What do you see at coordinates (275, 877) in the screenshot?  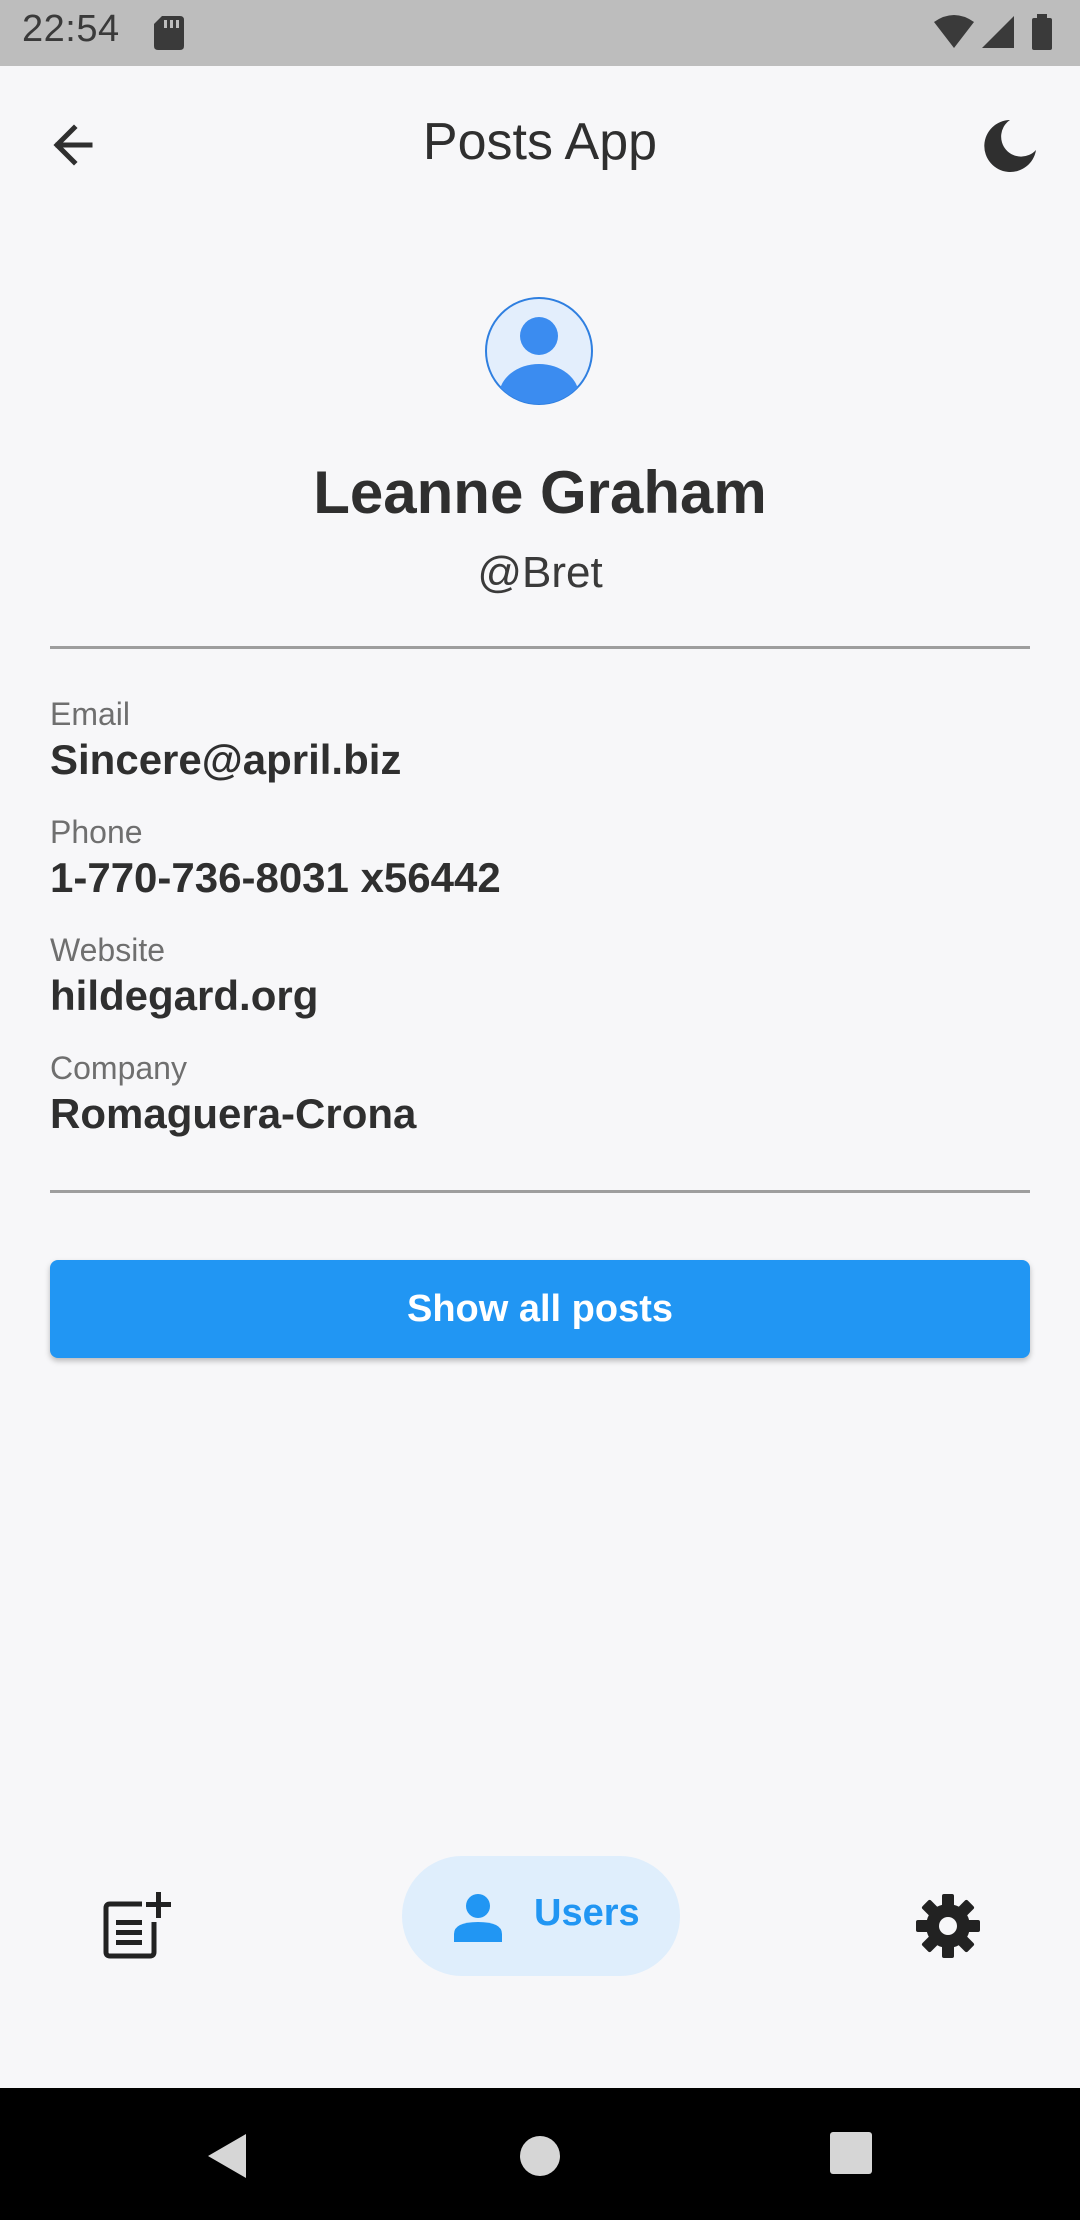 I see `phone-value: 1-770-736-8031 x56442` at bounding box center [275, 877].